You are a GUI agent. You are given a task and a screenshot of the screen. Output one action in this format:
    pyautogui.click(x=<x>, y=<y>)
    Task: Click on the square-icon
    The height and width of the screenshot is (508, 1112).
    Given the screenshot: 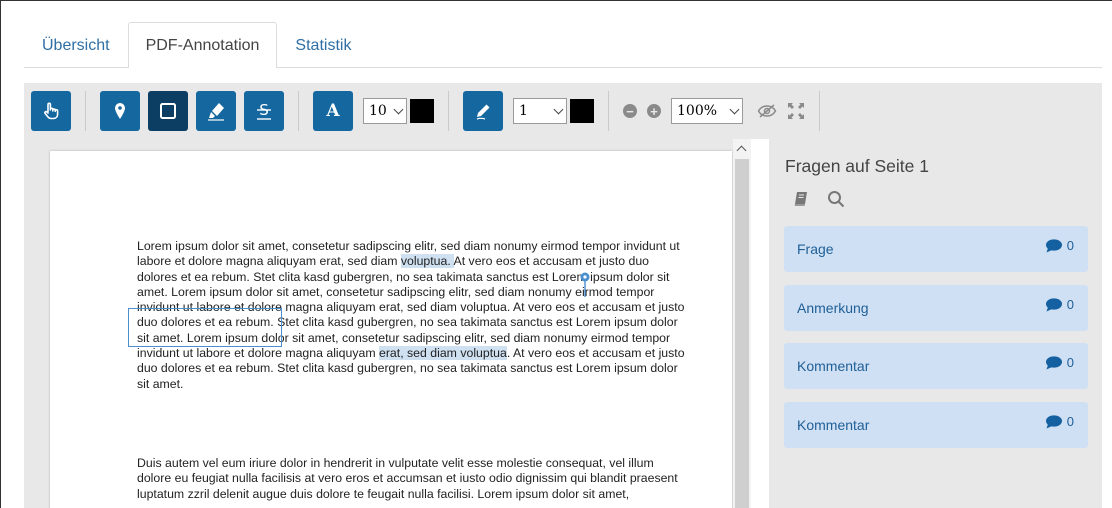 What is the action you would take?
    pyautogui.click(x=168, y=111)
    